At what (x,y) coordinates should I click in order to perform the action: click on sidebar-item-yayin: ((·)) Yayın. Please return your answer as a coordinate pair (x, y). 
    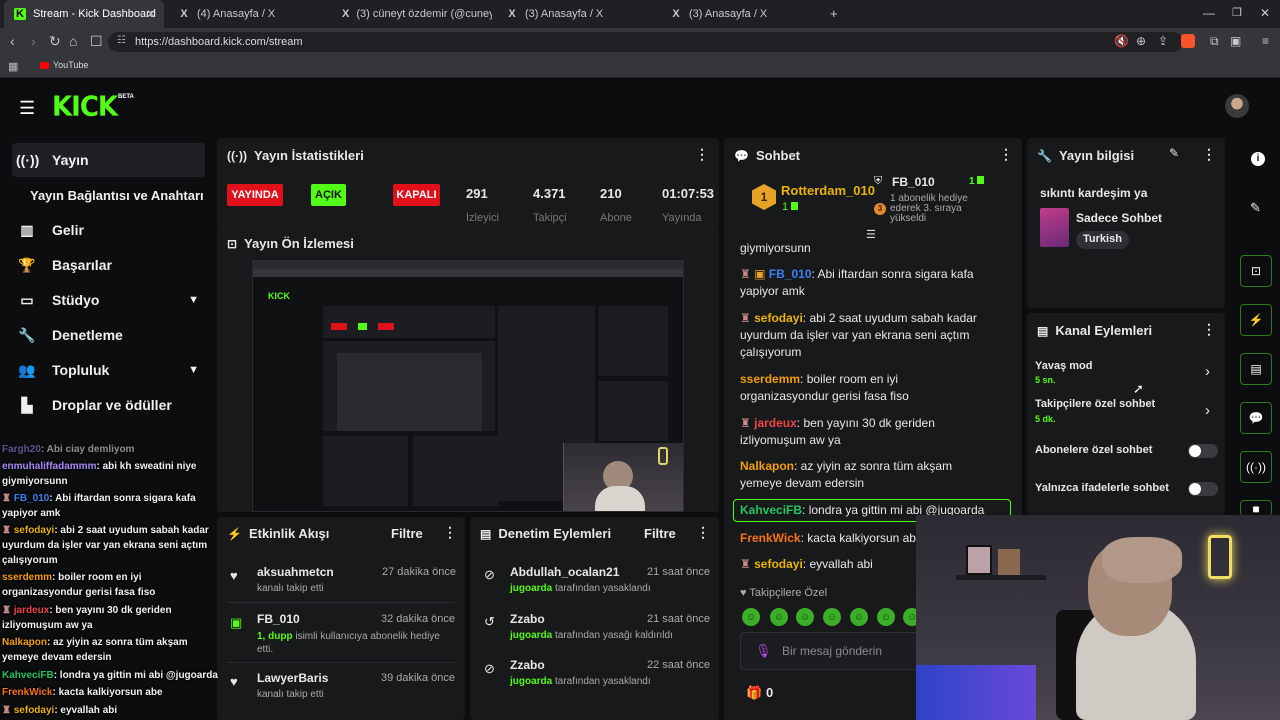
    Looking at the image, I should click on (108, 160).